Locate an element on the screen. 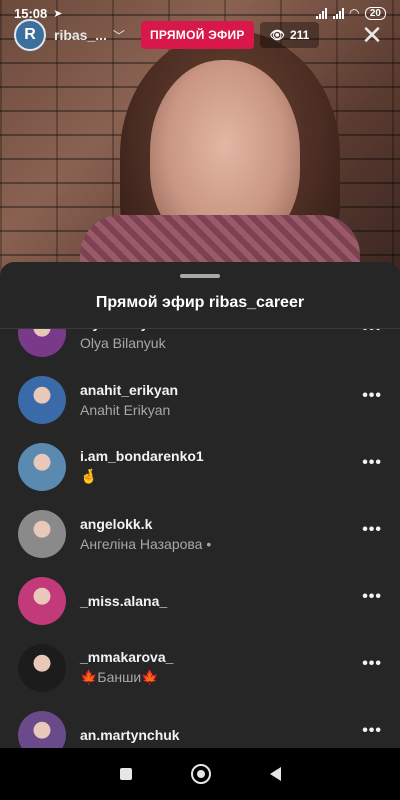 This screenshot has height=800, width=400. viewer-count: 211 is located at coordinates (299, 35).